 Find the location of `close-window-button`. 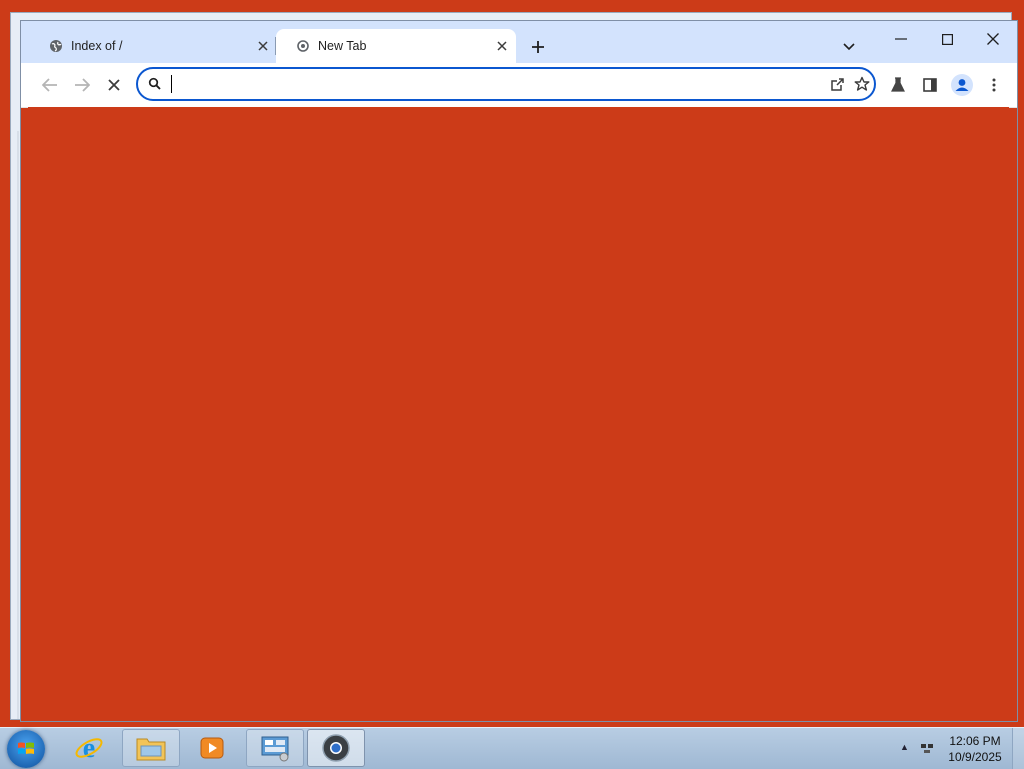

close-window-button is located at coordinates (993, 39).